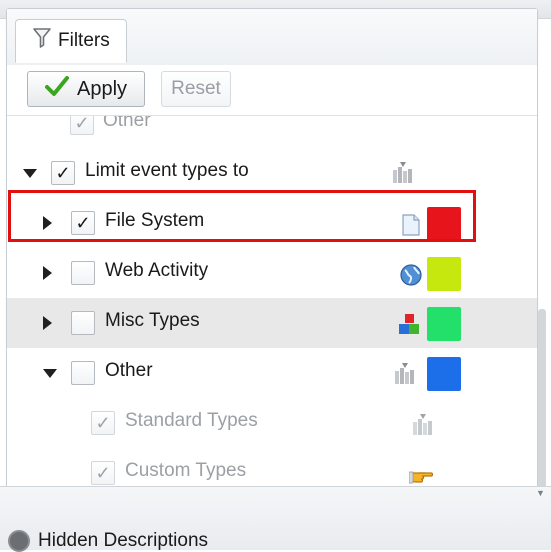 The height and width of the screenshot is (552, 551). Describe the element at coordinates (186, 470) in the screenshot. I see `list-item-label: Custom Types` at that location.